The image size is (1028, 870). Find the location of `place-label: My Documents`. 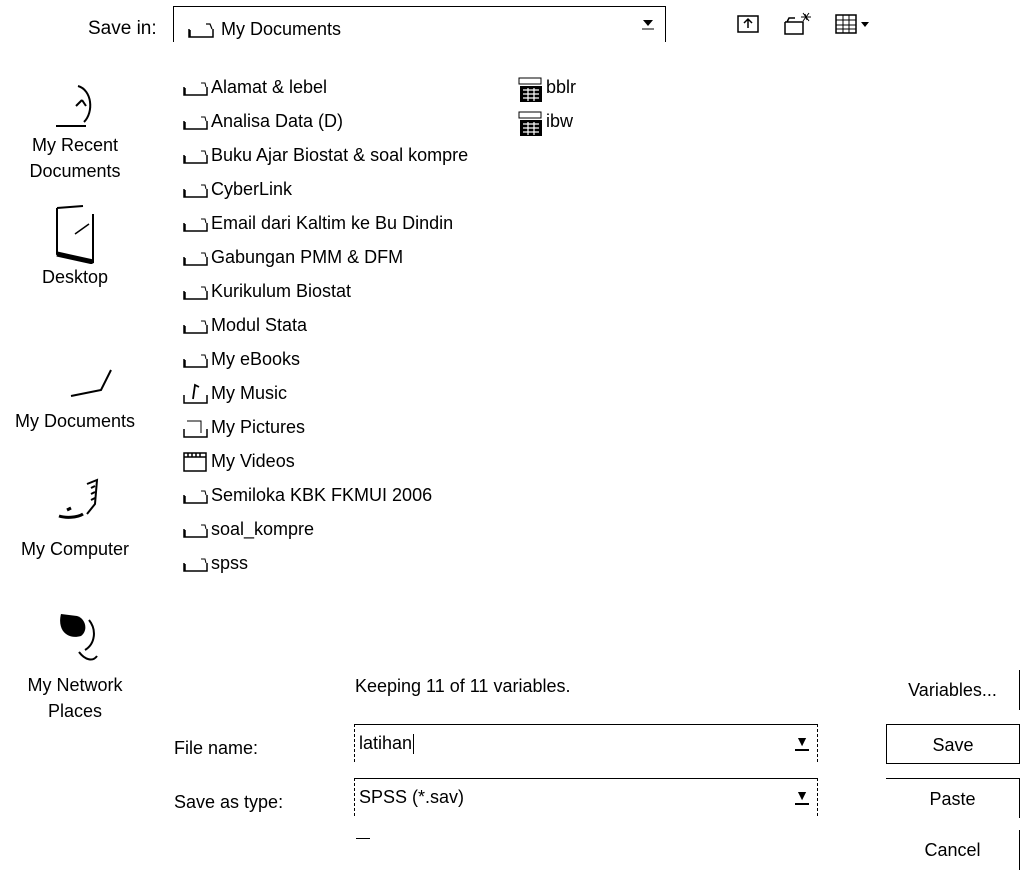

place-label: My Documents is located at coordinates (75, 421).